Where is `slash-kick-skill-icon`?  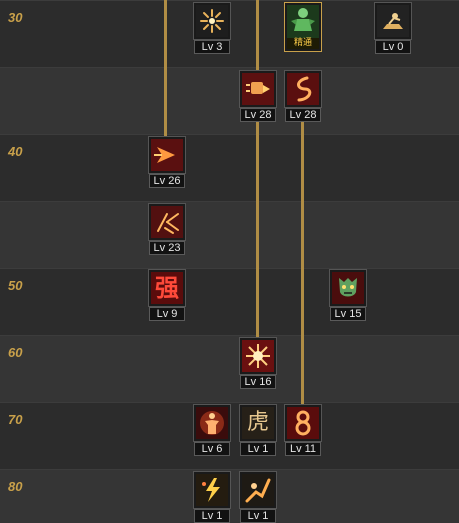 slash-kick-skill-icon is located at coordinates (167, 222).